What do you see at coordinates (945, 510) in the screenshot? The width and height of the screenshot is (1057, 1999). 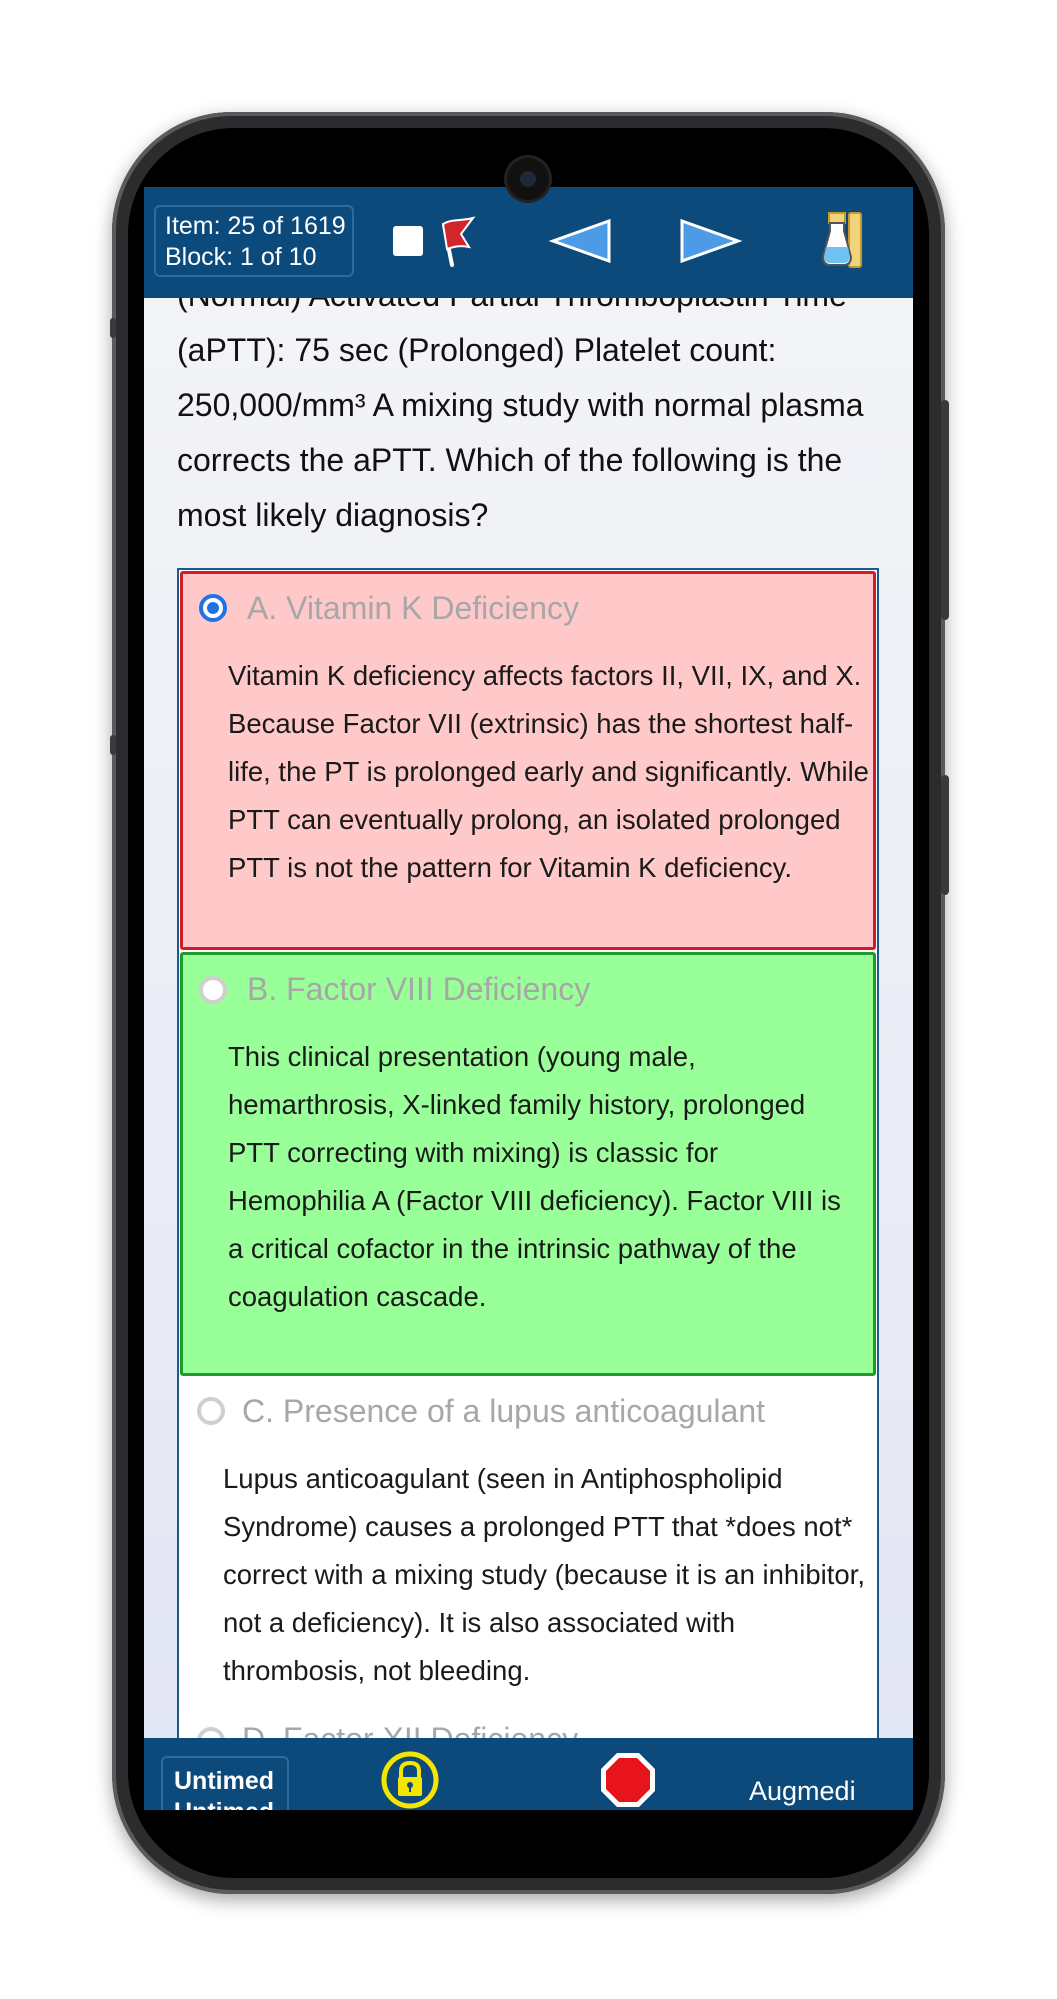 I see `side-button-upper` at bounding box center [945, 510].